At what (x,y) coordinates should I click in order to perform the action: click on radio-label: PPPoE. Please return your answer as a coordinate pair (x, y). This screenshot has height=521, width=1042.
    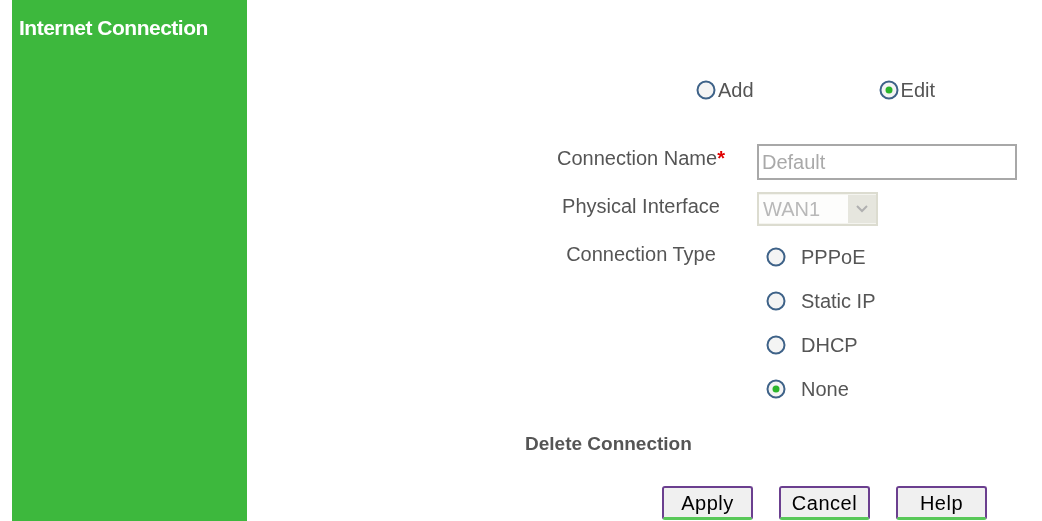
    Looking at the image, I should click on (833, 257).